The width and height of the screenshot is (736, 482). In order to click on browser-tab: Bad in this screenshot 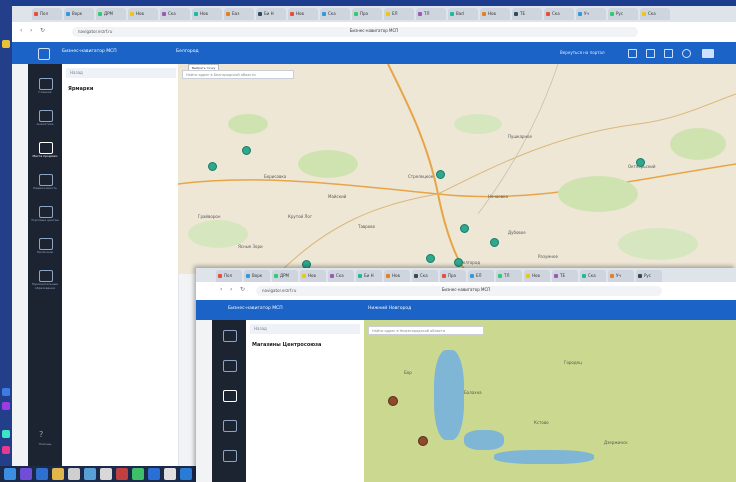, I will do `click(463, 14)`.